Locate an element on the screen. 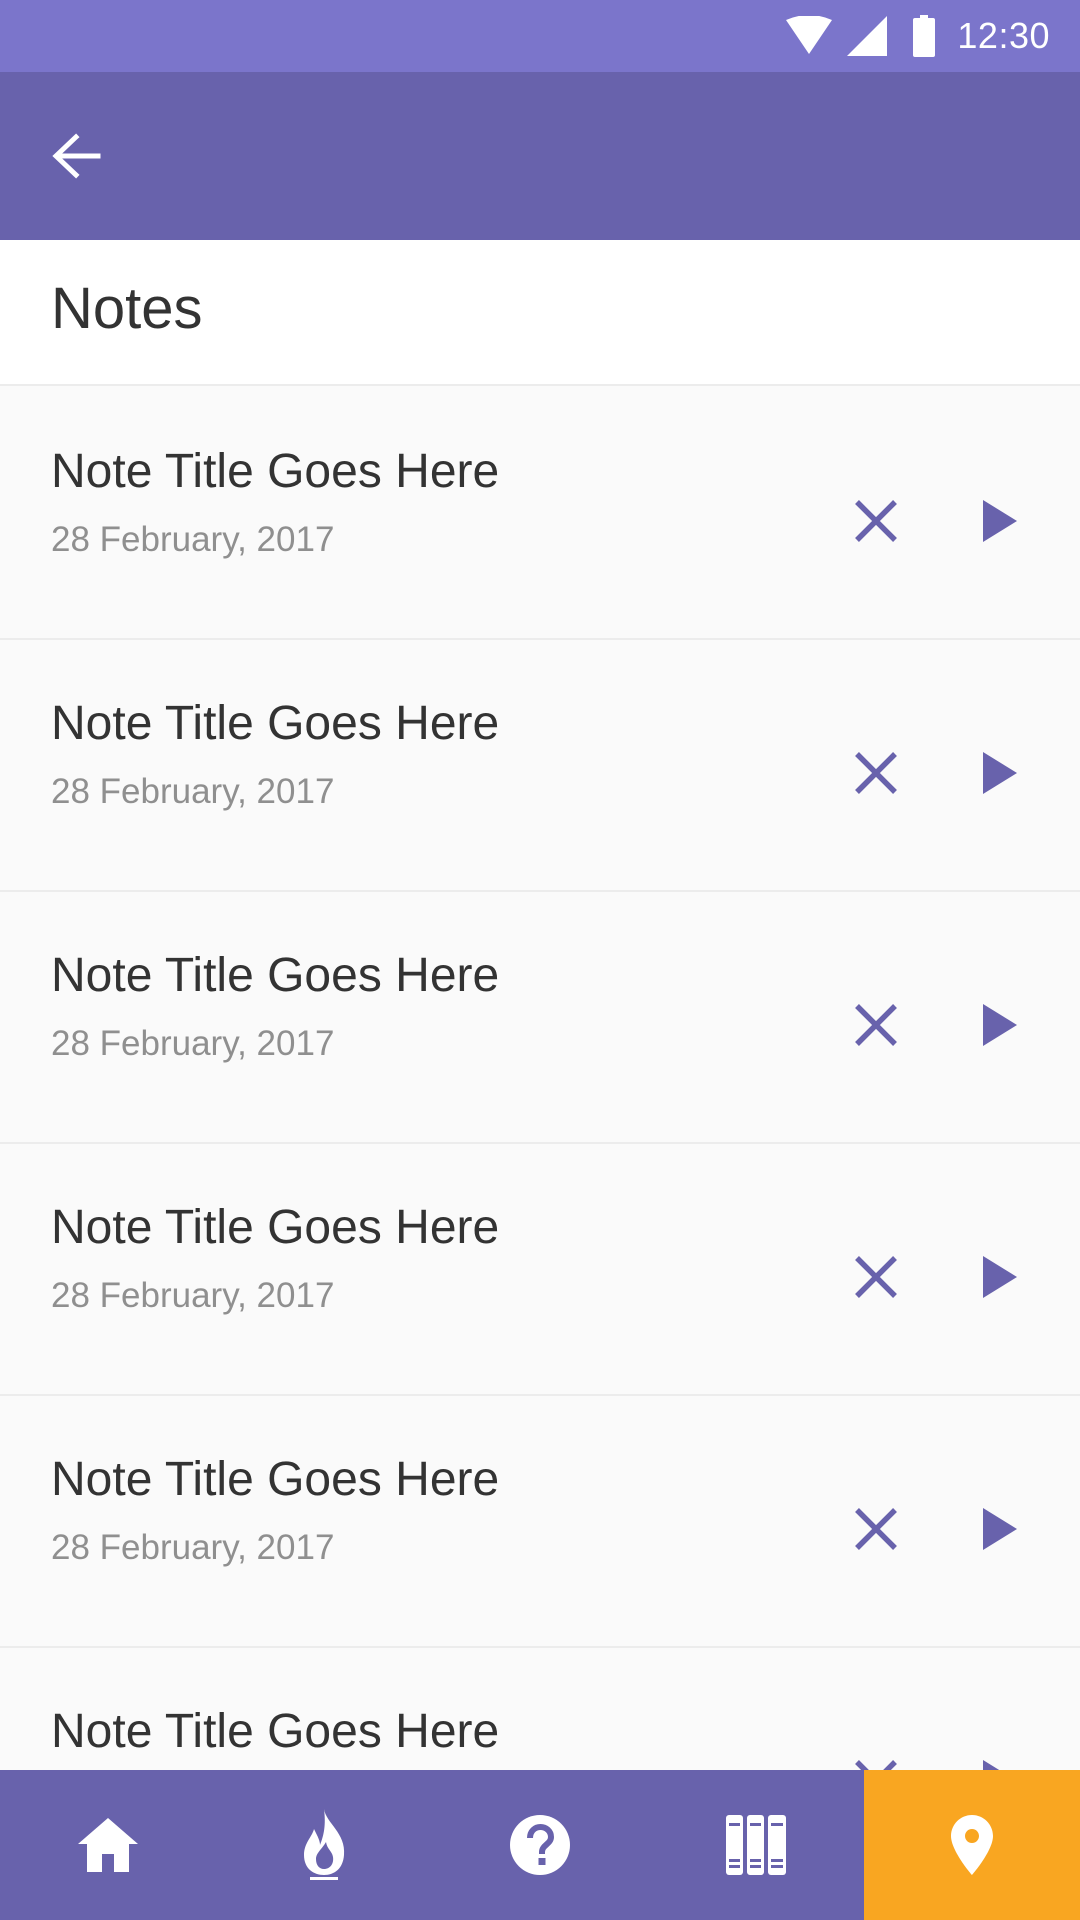 This screenshot has width=1080, height=1920. nav-item-trending is located at coordinates (324, 1845).